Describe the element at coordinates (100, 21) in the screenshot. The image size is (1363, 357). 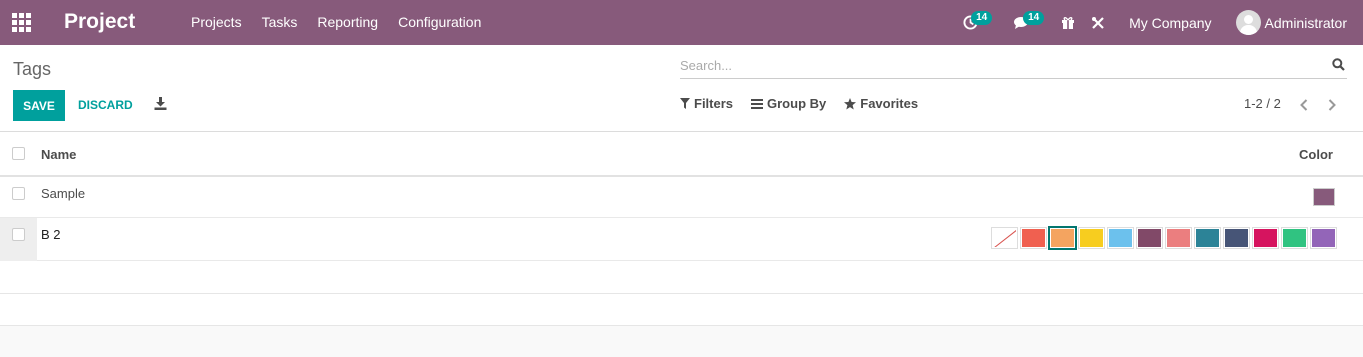
I see `app-title: Project` at that location.